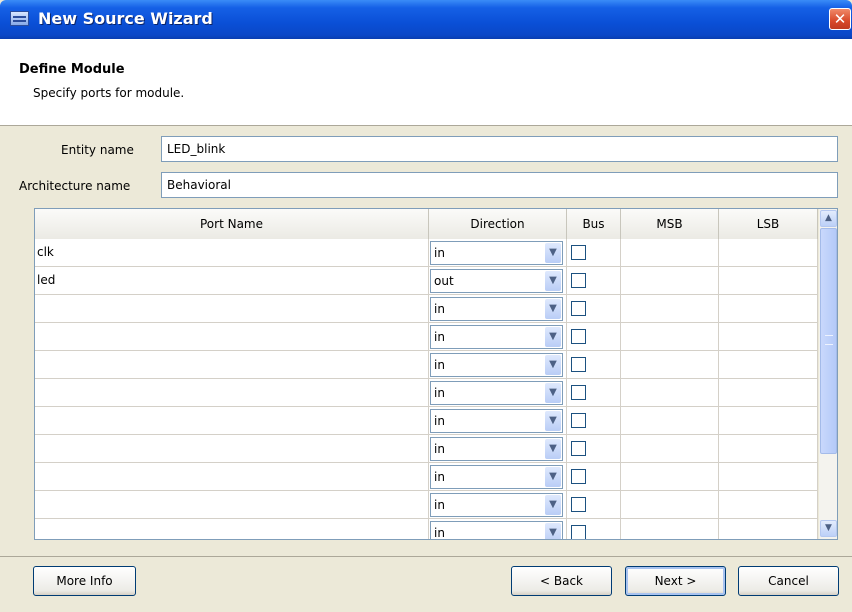 This screenshot has width=852, height=612. Describe the element at coordinates (232, 224) in the screenshot. I see `column-header-port-name: Port Name` at that location.